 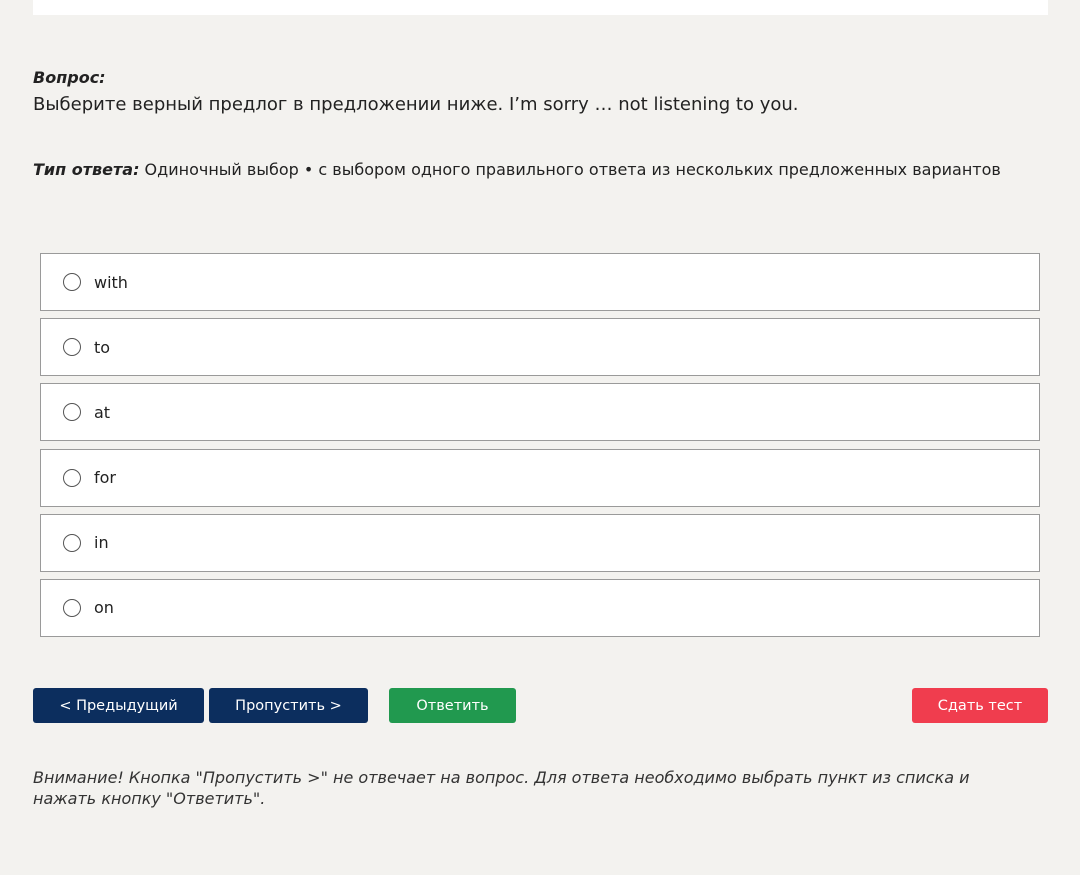 What do you see at coordinates (111, 282) in the screenshot?
I see `answer-option-label: with` at bounding box center [111, 282].